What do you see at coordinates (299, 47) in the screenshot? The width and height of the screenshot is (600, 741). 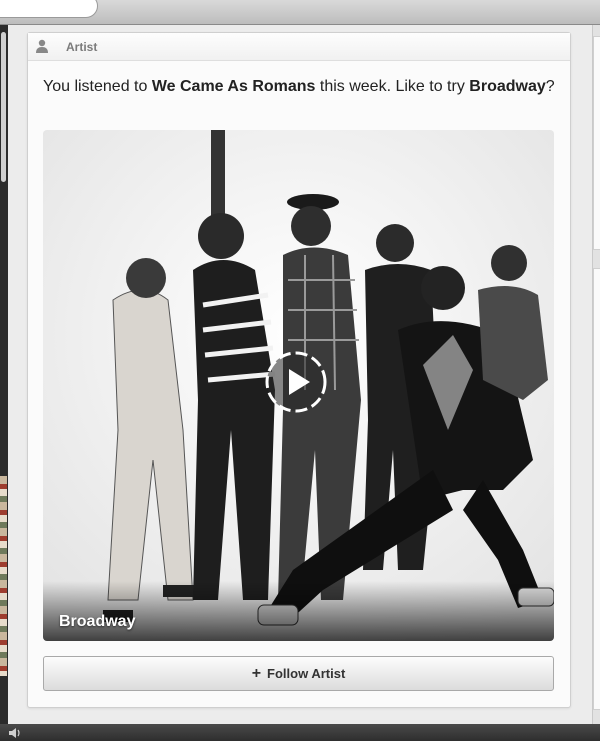 I see `card-header: Artist` at bounding box center [299, 47].